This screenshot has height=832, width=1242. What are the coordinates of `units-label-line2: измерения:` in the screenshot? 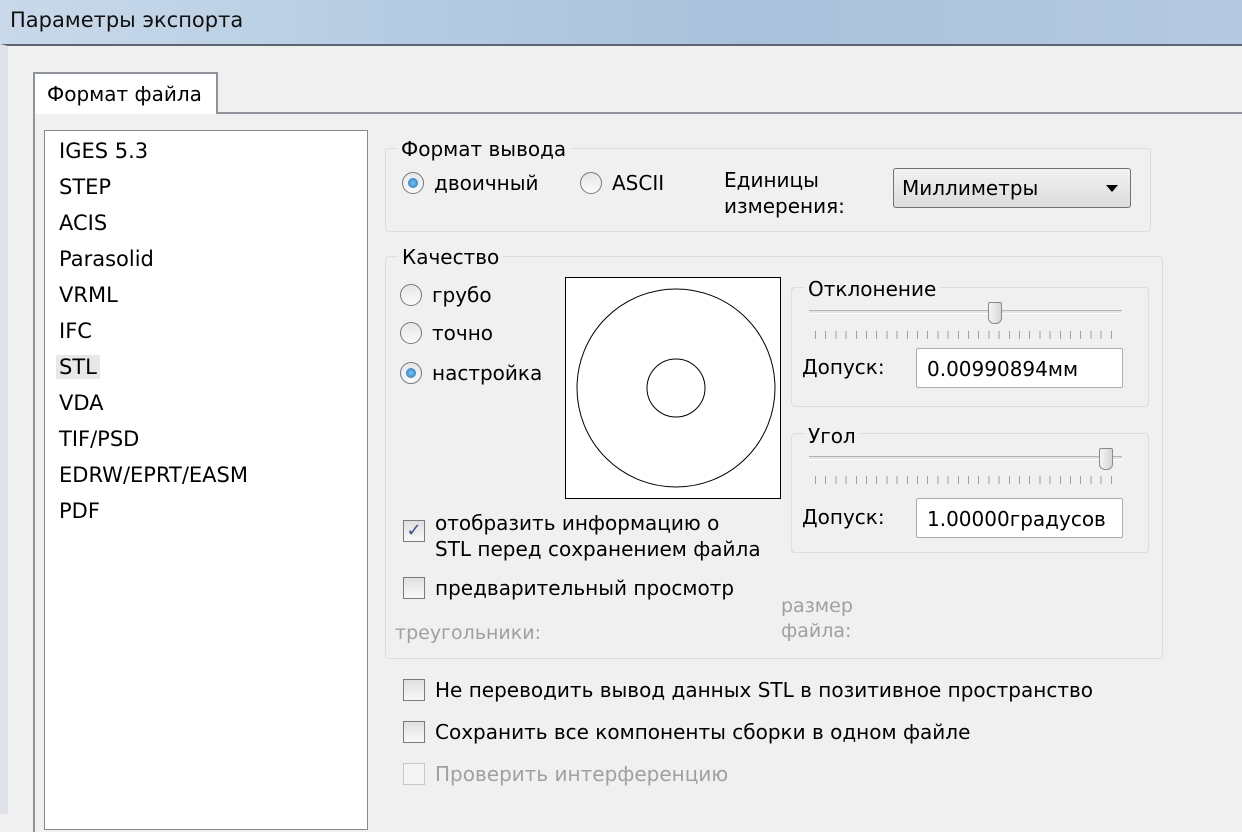 It's located at (784, 206).